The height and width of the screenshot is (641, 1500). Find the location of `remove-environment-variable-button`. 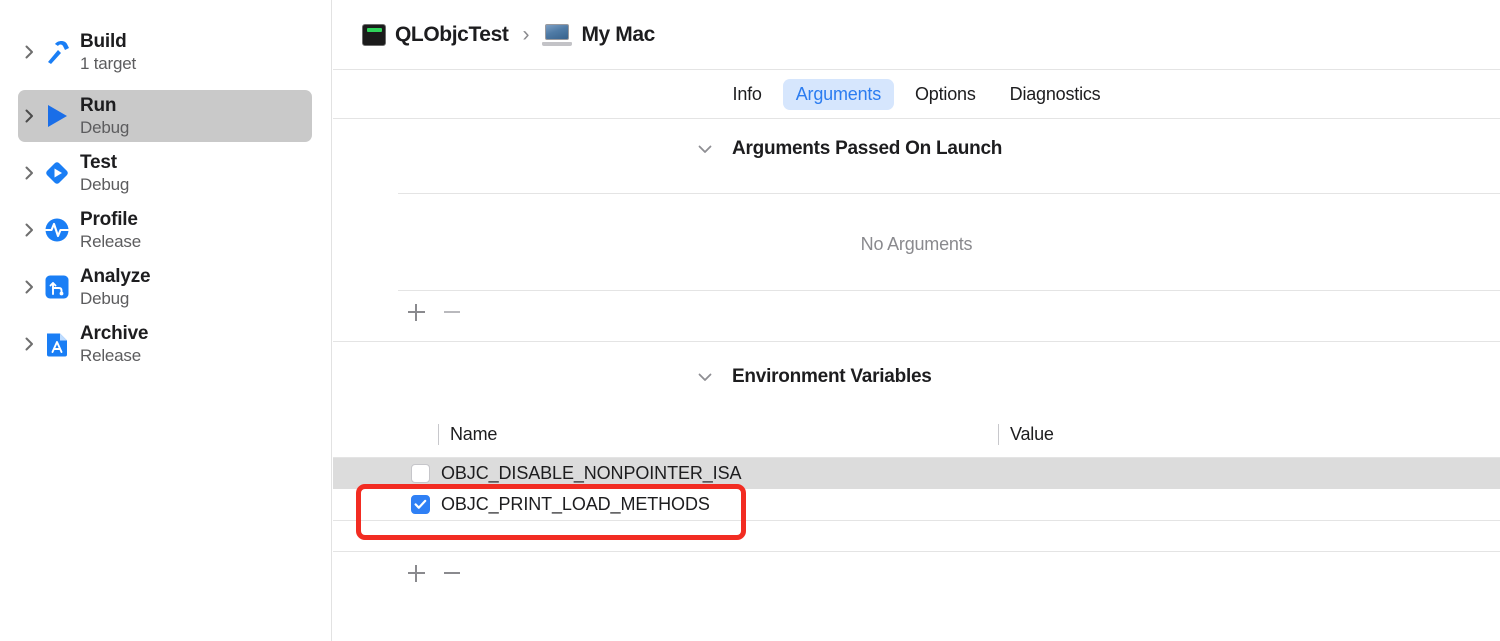

remove-environment-variable-button is located at coordinates (452, 573).